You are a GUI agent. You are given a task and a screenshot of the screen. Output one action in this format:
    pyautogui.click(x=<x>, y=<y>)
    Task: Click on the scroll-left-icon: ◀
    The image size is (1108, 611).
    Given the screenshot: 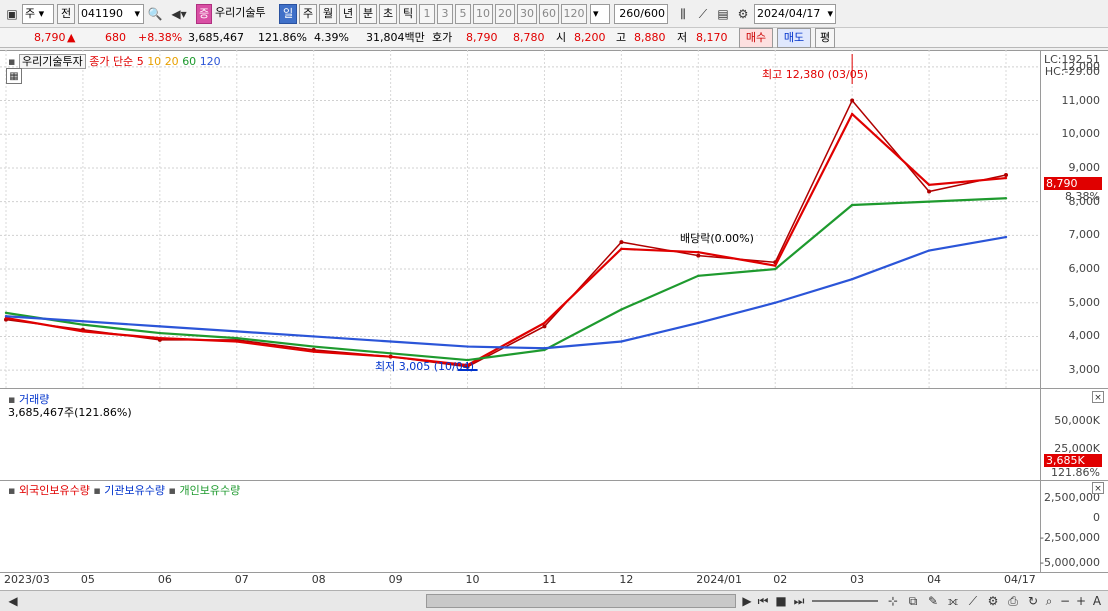 What is the action you would take?
    pyautogui.click(x=13, y=601)
    